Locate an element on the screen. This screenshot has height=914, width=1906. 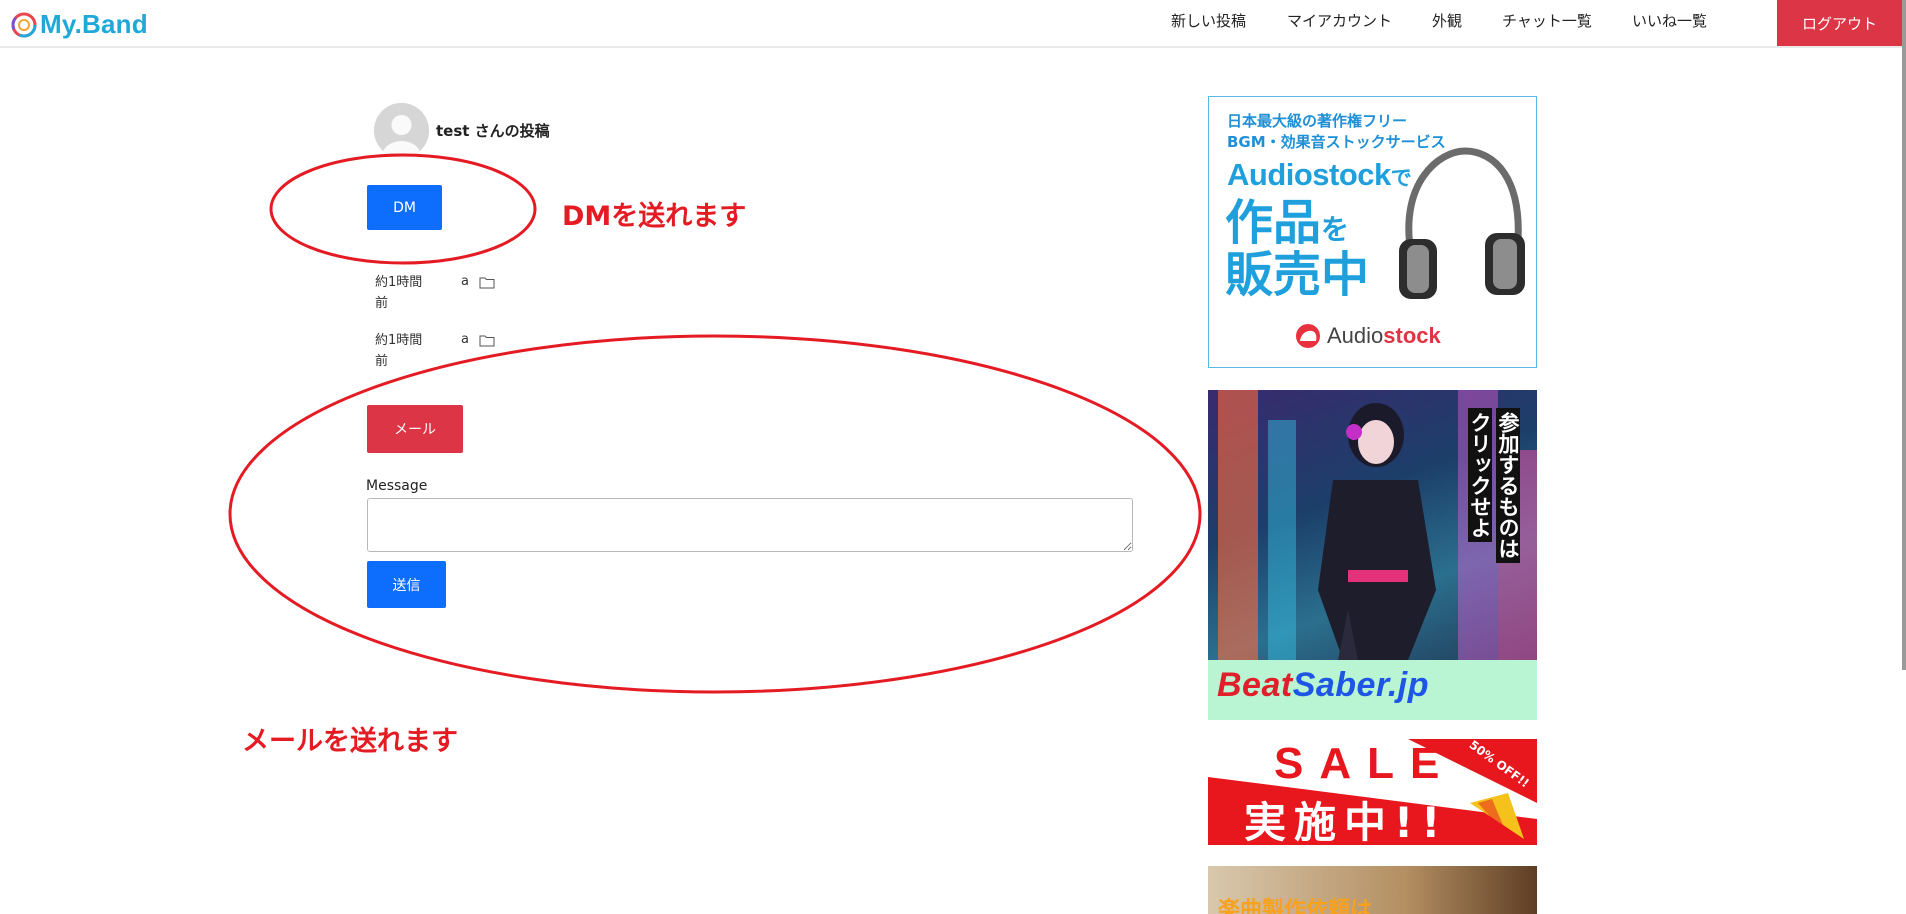
audiostock-brand: Audio stock is located at coordinates (1368, 336).